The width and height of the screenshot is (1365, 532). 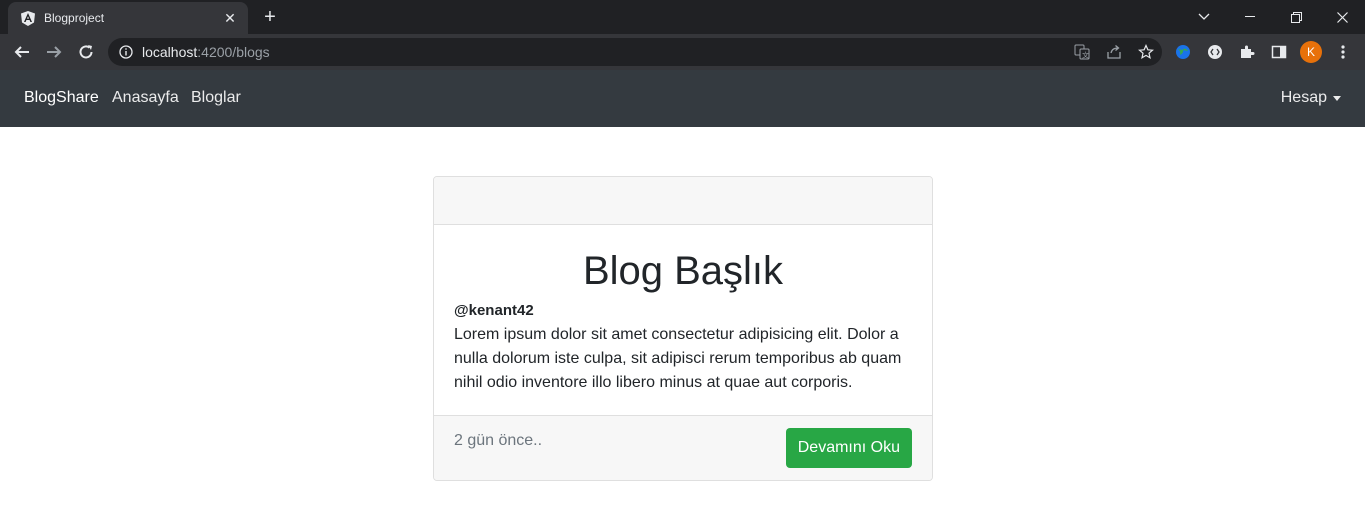 What do you see at coordinates (683, 271) in the screenshot?
I see `blog-title: Blog Başlık` at bounding box center [683, 271].